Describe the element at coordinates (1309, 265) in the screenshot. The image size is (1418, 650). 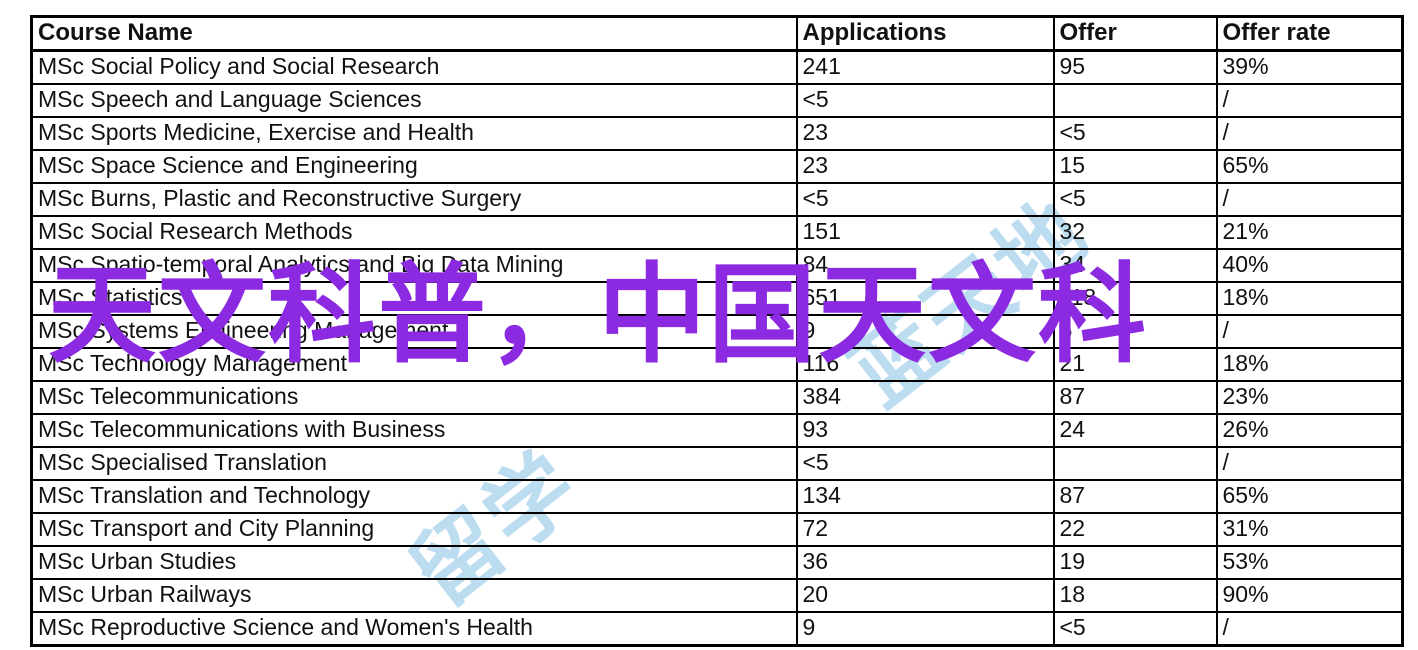
I see `cell-offer_rate: 40%` at that location.